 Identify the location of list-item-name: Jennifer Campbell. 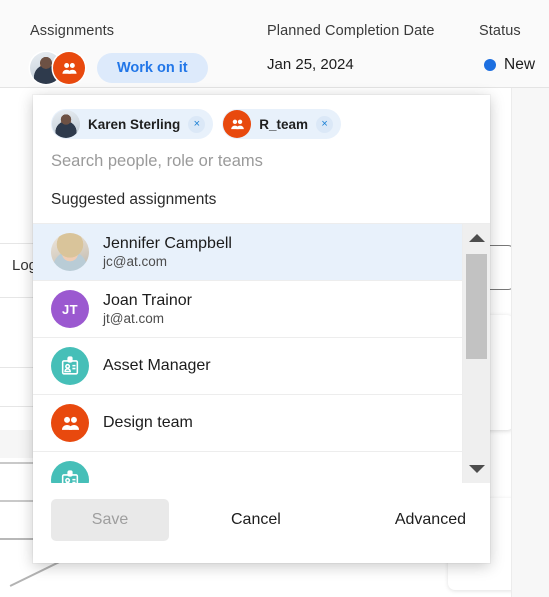
(167, 243).